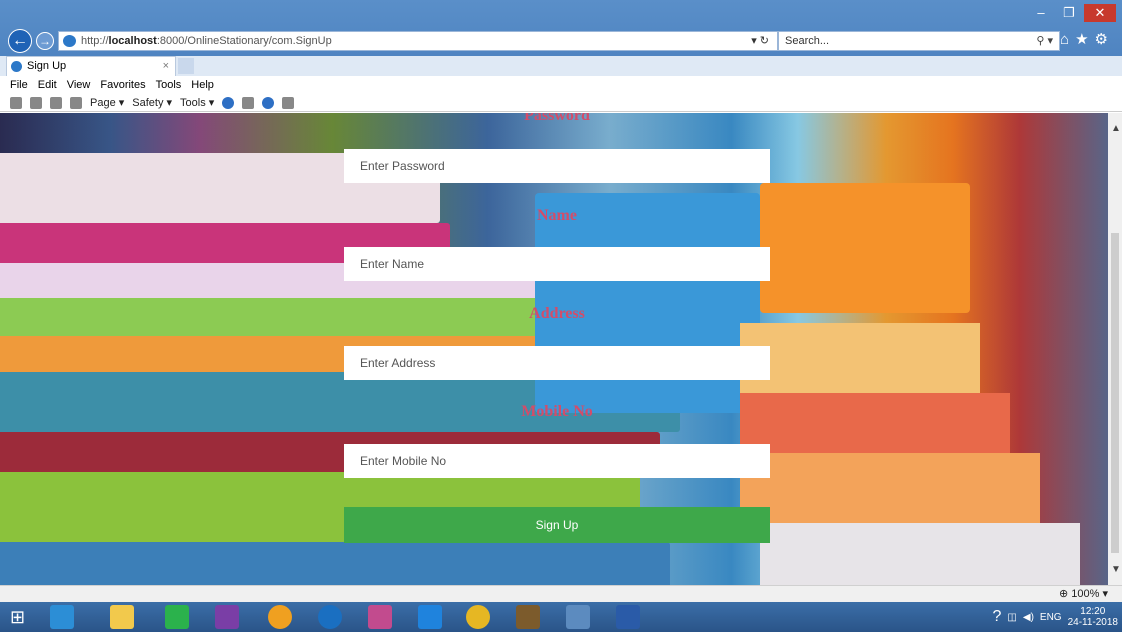  What do you see at coordinates (330, 617) in the screenshot?
I see `hp-taskbar-icon` at bounding box center [330, 617].